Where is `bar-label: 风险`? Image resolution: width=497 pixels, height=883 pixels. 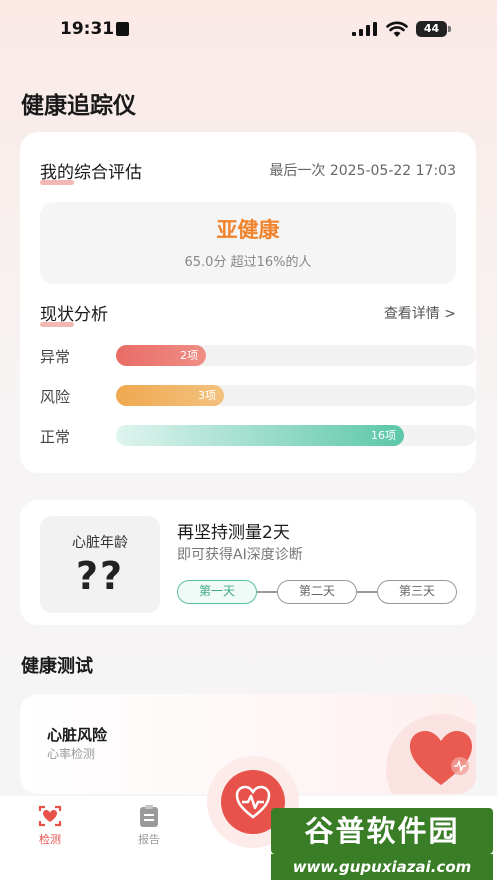 bar-label: 风险 is located at coordinates (55, 397).